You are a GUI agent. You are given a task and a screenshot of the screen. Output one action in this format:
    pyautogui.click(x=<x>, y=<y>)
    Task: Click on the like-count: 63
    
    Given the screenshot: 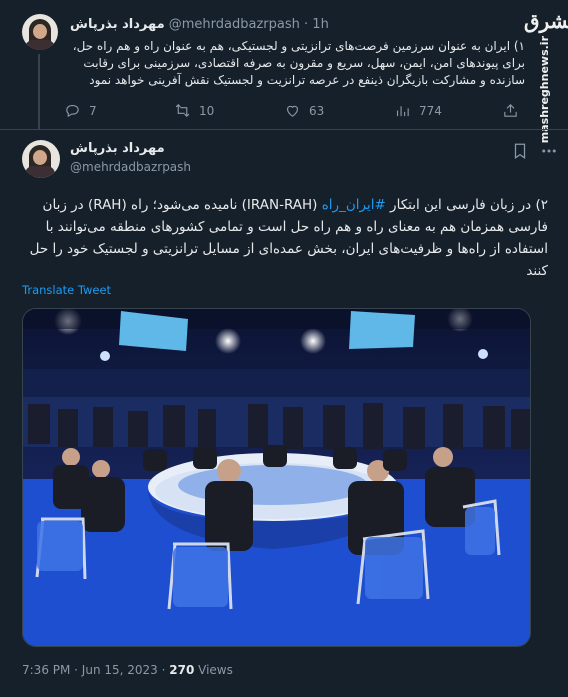 What is the action you would take?
    pyautogui.click(x=317, y=110)
    